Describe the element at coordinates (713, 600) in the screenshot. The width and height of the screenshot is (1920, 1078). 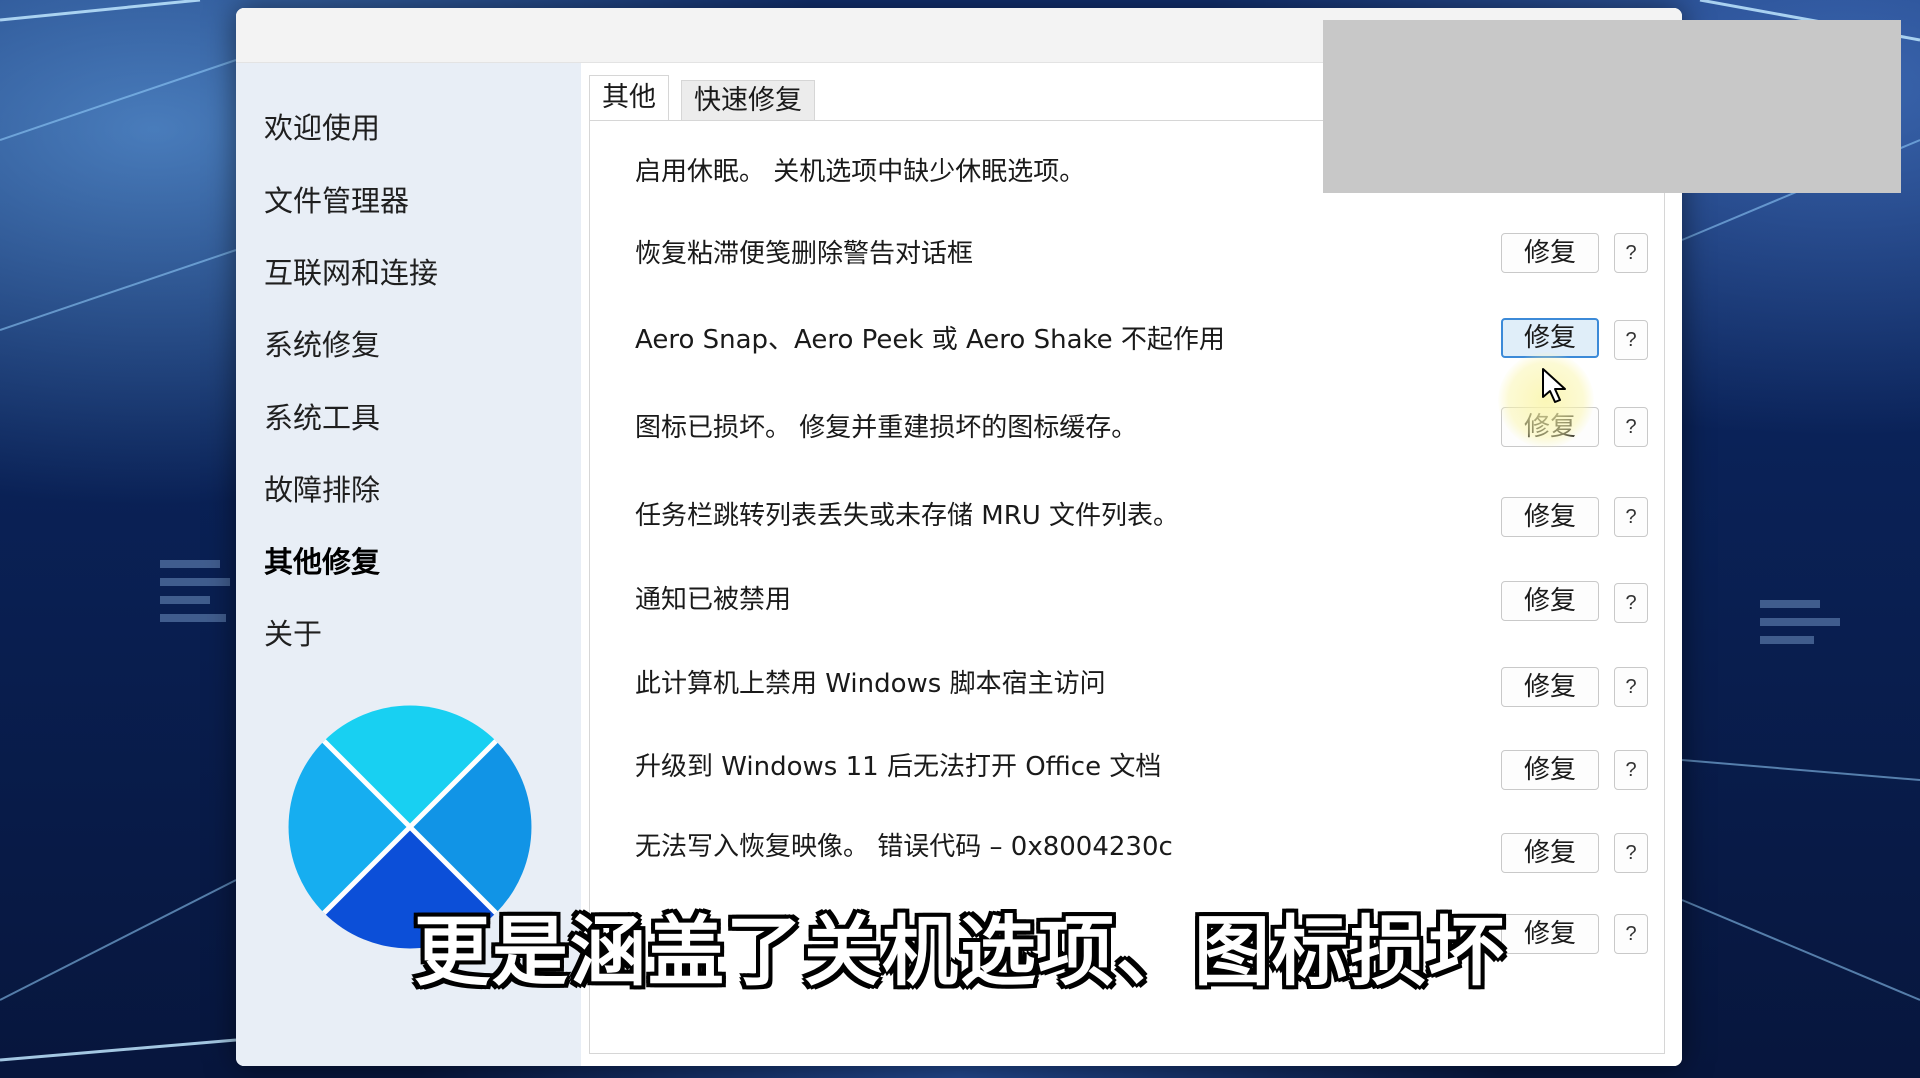
I see `fix-row-label: 通知已被禁用` at that location.